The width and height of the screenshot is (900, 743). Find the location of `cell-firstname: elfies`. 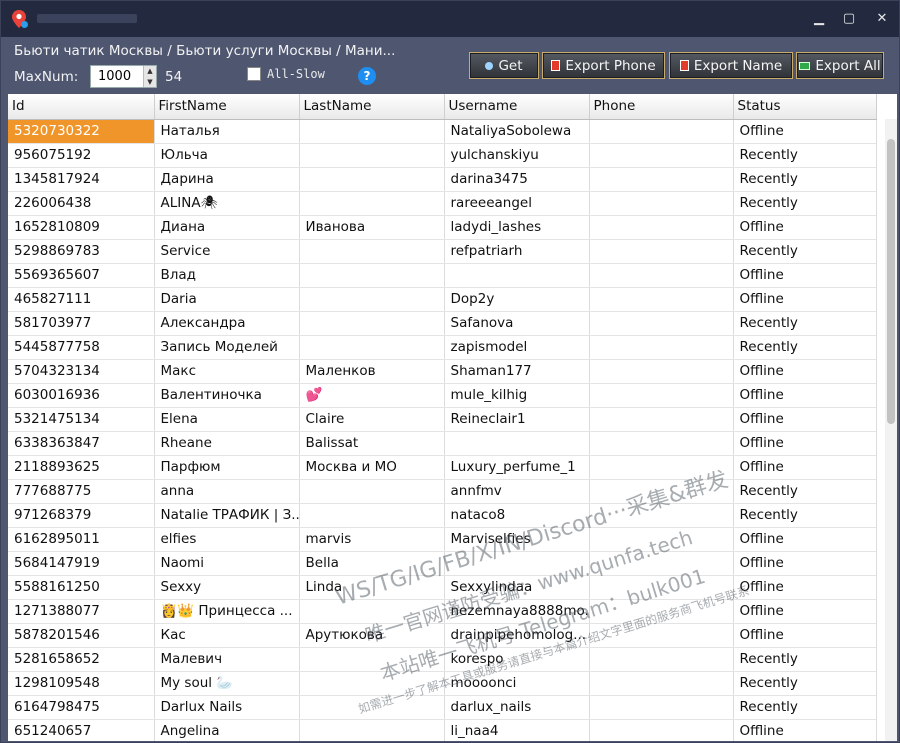

cell-firstname: elfies is located at coordinates (227, 539).